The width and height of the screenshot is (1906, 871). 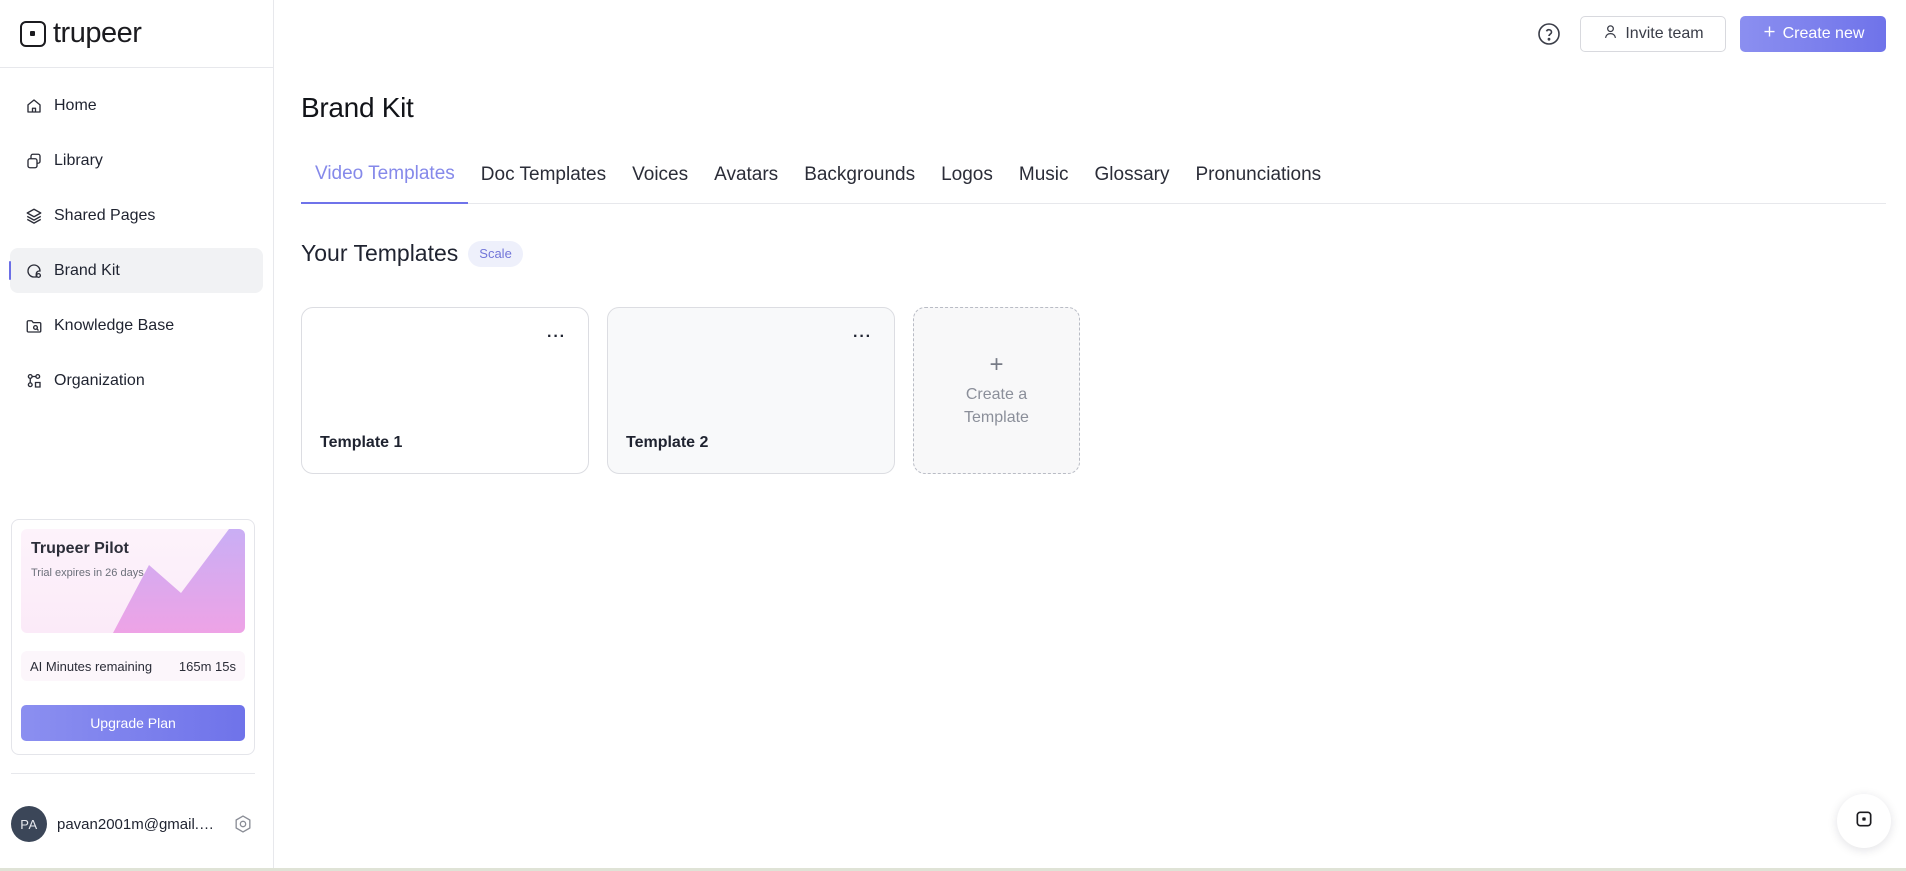 I want to click on create-new-label: Create new, so click(x=1823, y=33).